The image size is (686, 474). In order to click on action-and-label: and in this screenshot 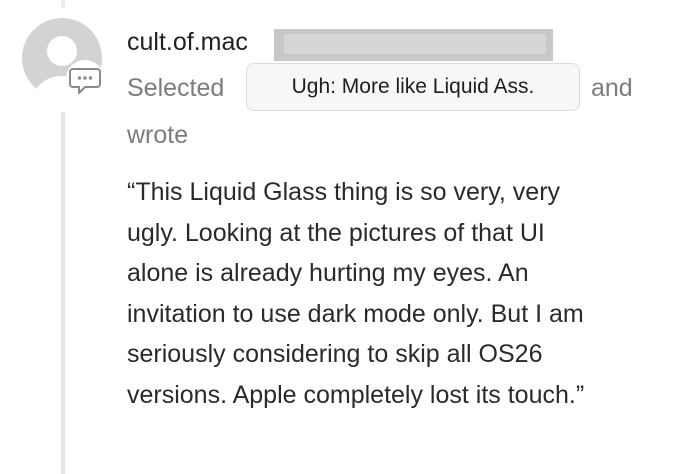, I will do `click(612, 88)`.